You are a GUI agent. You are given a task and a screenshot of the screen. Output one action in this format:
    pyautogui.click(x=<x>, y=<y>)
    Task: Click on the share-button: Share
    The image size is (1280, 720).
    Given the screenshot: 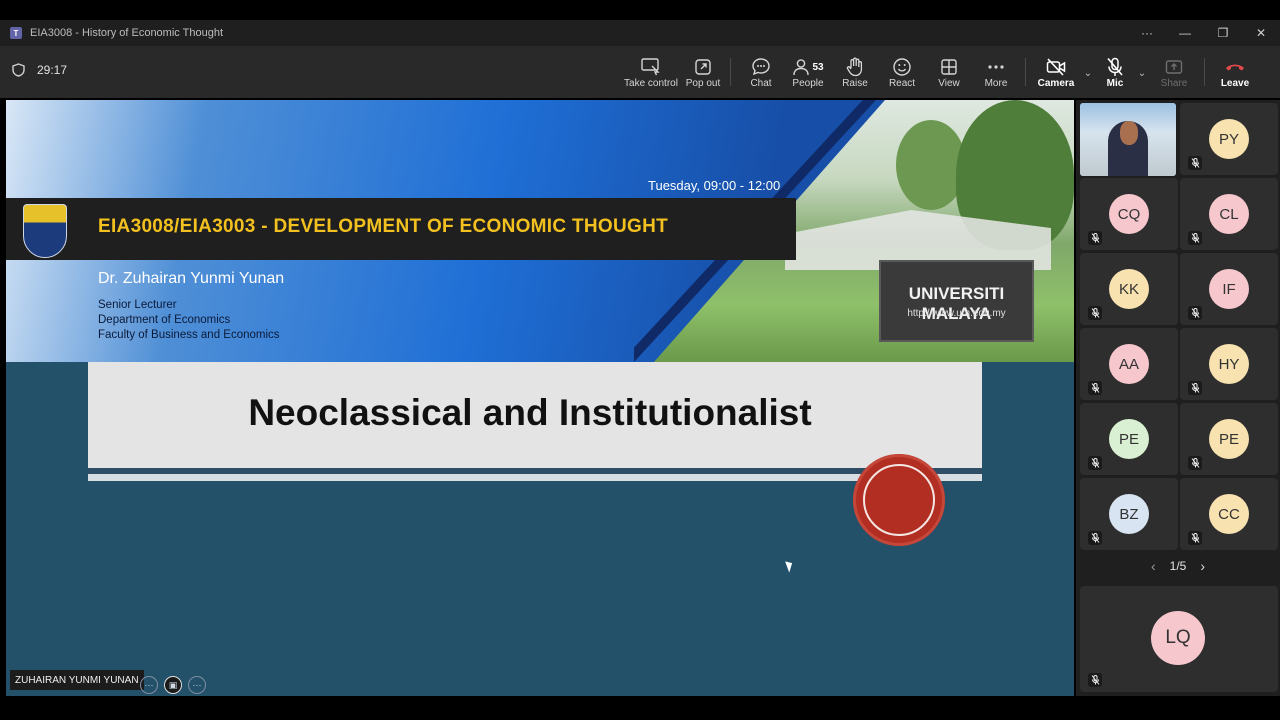 What is the action you would take?
    pyautogui.click(x=1174, y=72)
    